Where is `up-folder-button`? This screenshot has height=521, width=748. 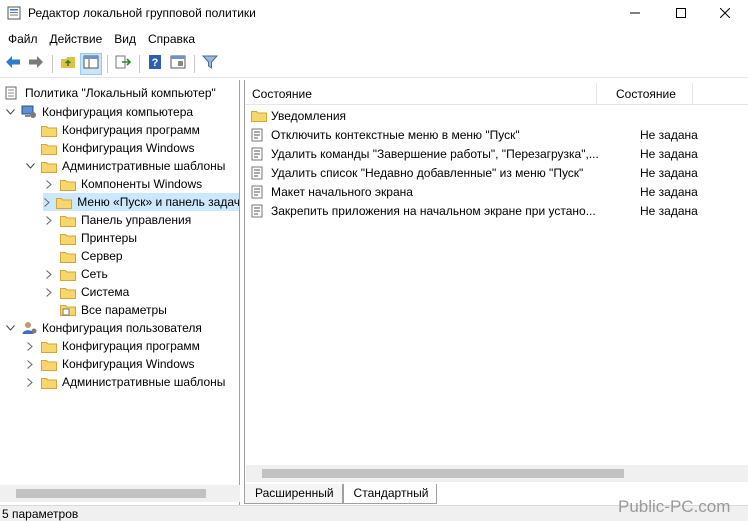 up-folder-button is located at coordinates (68, 64).